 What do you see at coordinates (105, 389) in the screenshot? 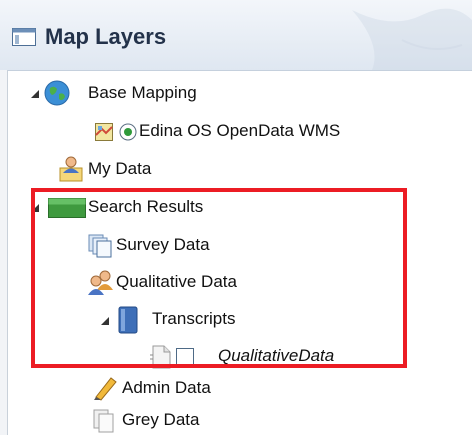
I see `pencil-icon` at bounding box center [105, 389].